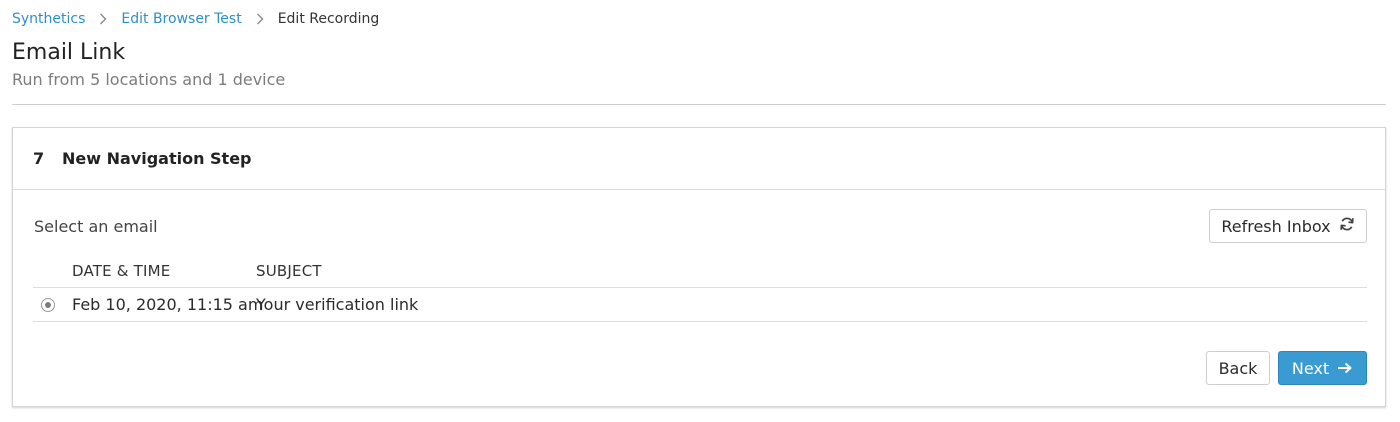 This screenshot has width=1400, height=422. I want to click on refresh-icon, so click(1347, 226).